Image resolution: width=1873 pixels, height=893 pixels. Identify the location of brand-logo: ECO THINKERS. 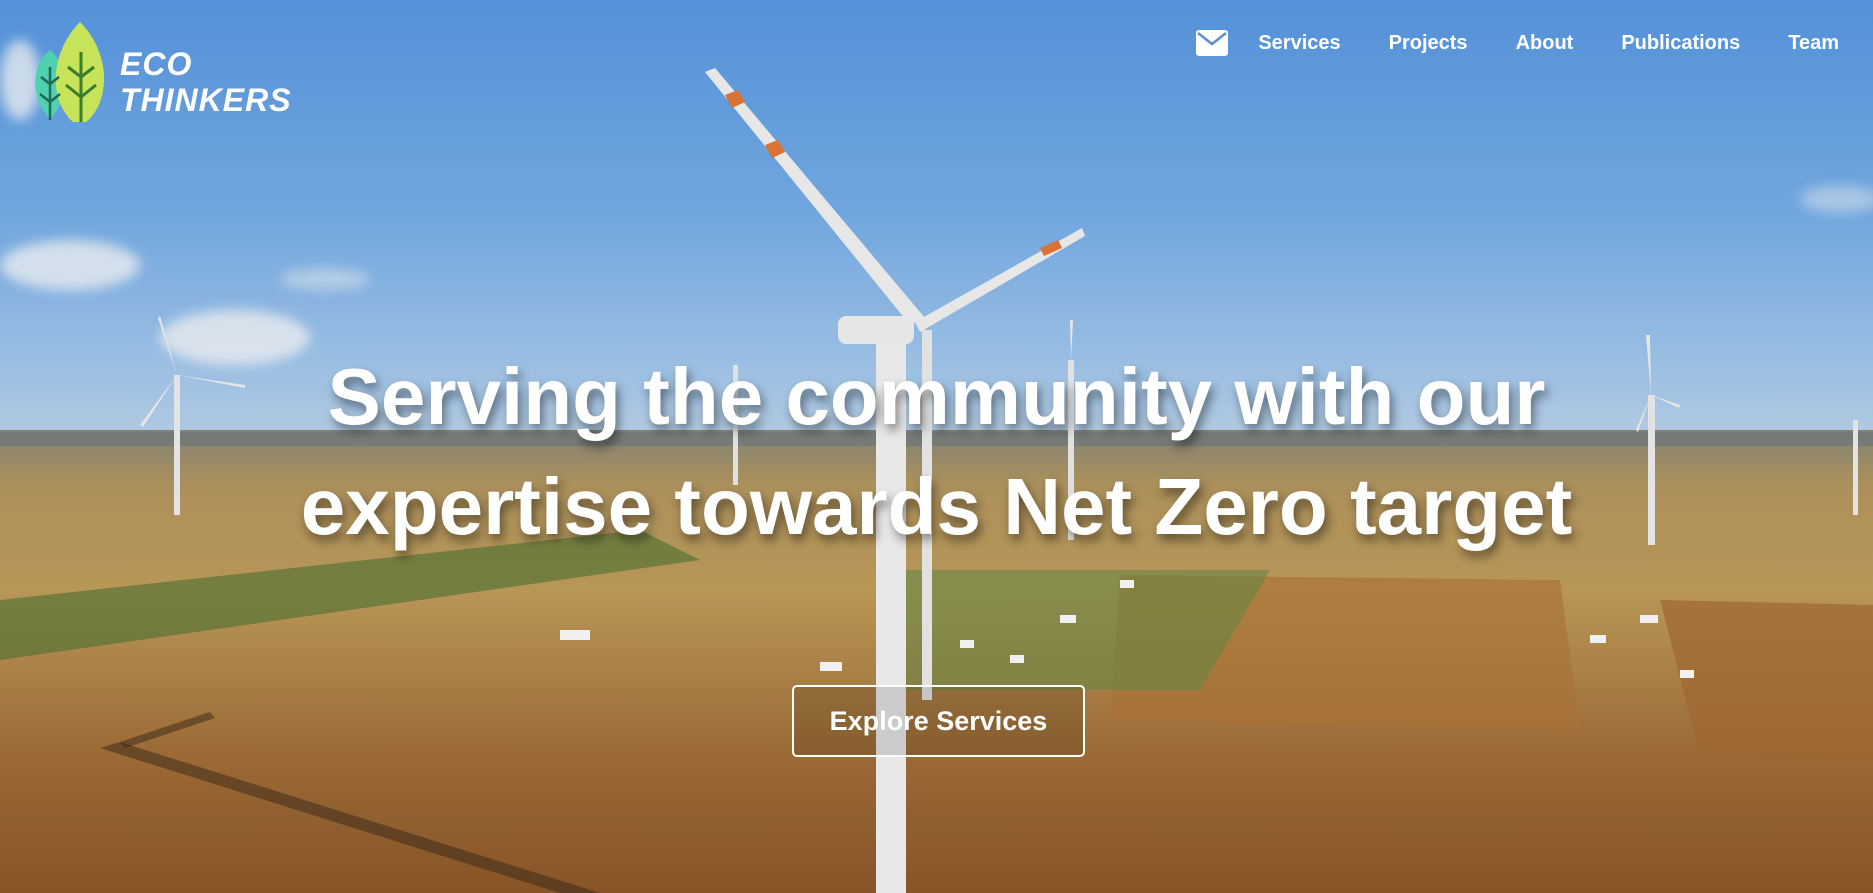
(168, 77).